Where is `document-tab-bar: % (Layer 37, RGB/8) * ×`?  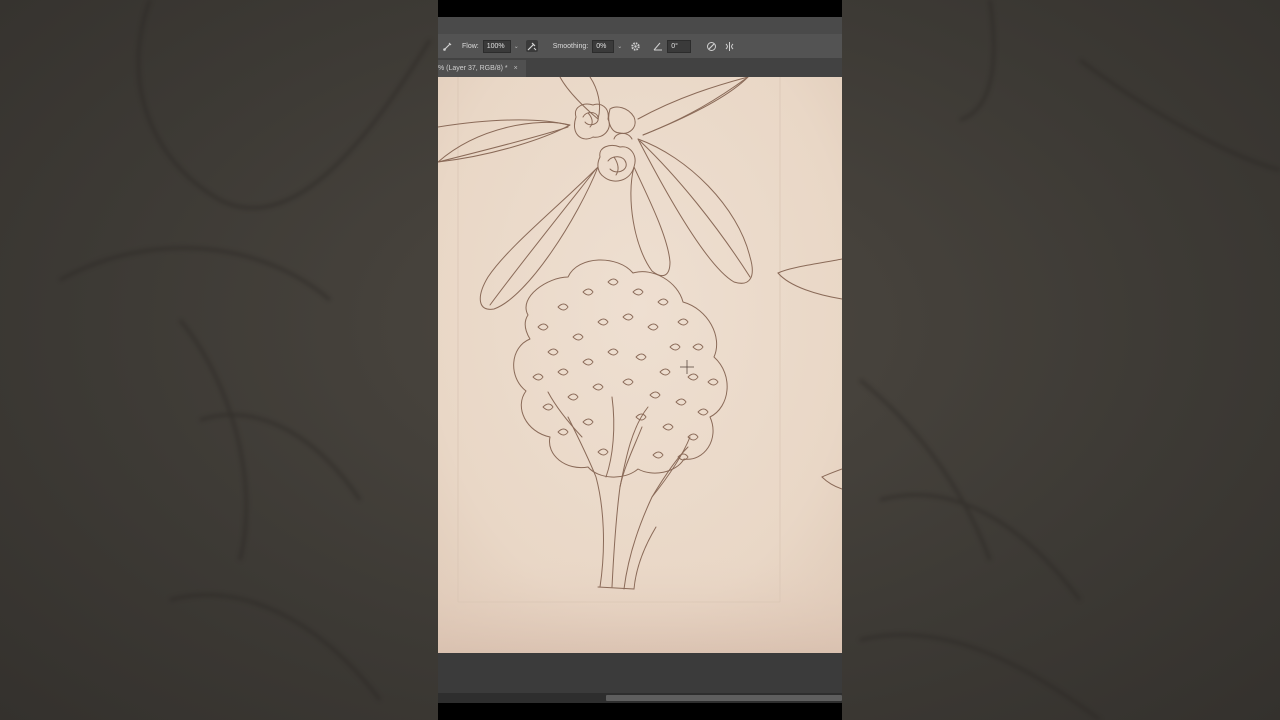 document-tab-bar: % (Layer 37, RGB/8) * × is located at coordinates (640, 67).